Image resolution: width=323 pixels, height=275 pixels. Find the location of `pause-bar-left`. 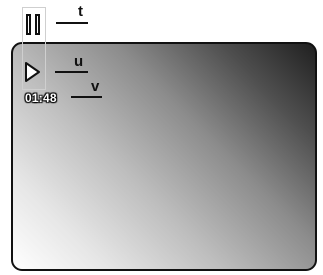

pause-bar-left is located at coordinates (28, 24).